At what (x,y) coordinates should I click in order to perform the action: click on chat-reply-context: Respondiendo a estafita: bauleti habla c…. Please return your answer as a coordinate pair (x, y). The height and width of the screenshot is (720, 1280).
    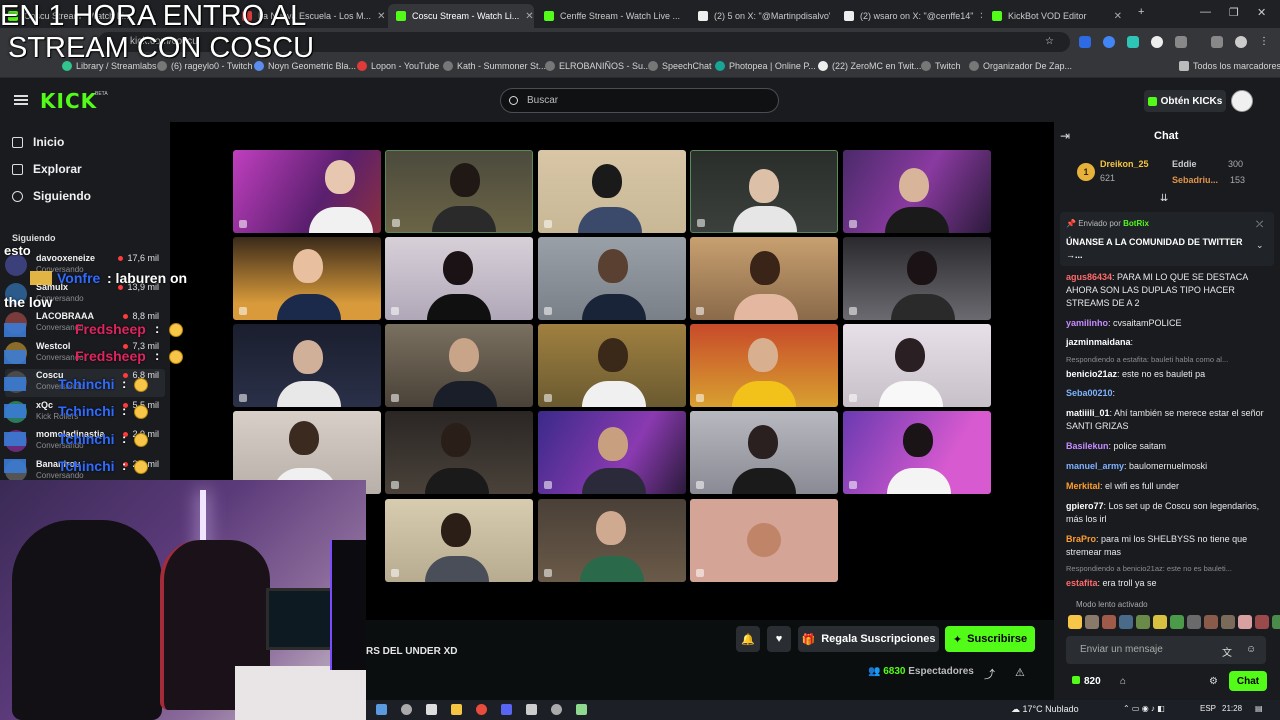
    Looking at the image, I should click on (1166, 359).